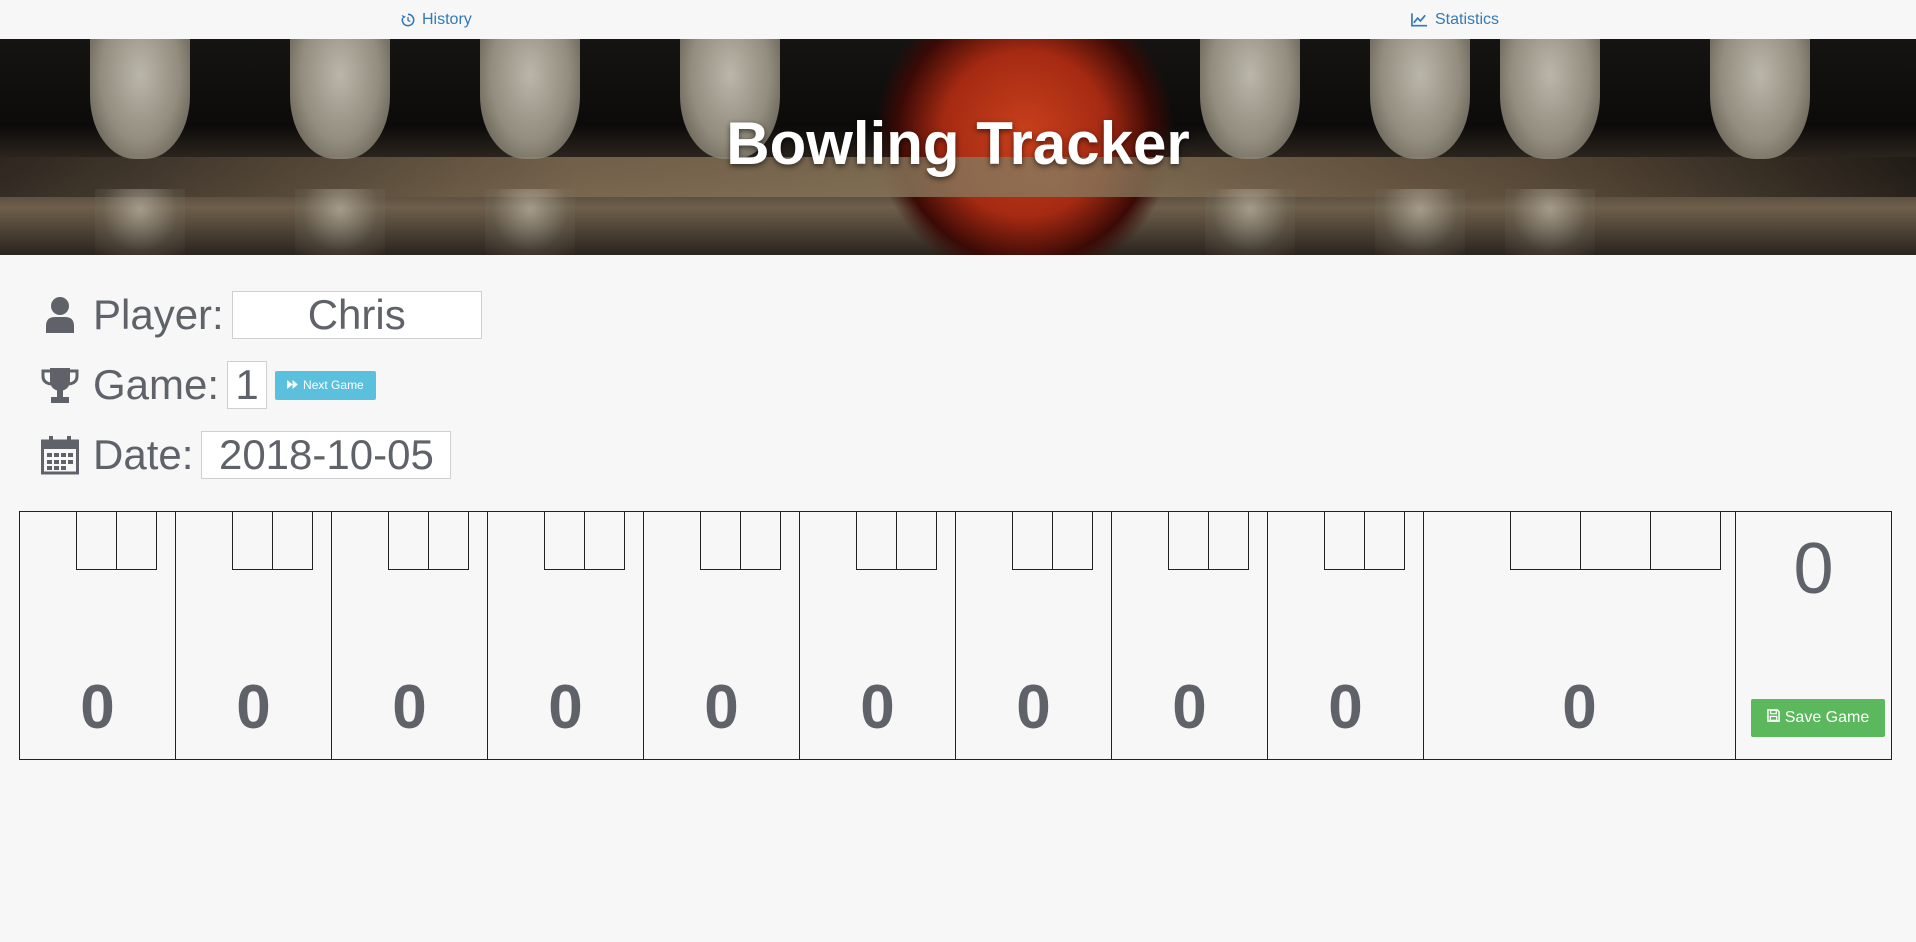 The height and width of the screenshot is (942, 1916). I want to click on player-row: Player: Chris, so click(261, 315).